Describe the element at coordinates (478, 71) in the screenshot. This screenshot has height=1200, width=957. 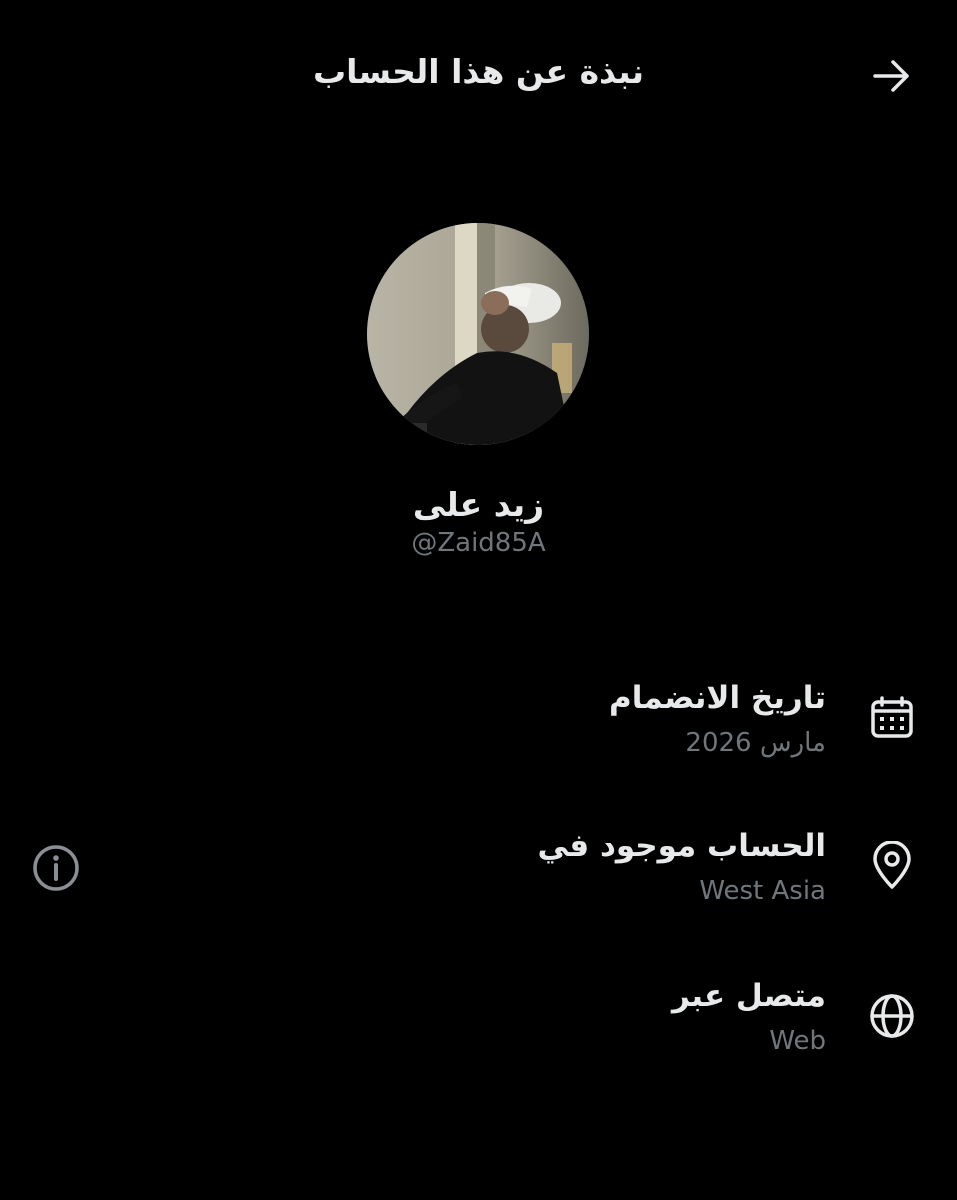
I see `page-title: نبذة عن هذا الحساب` at that location.